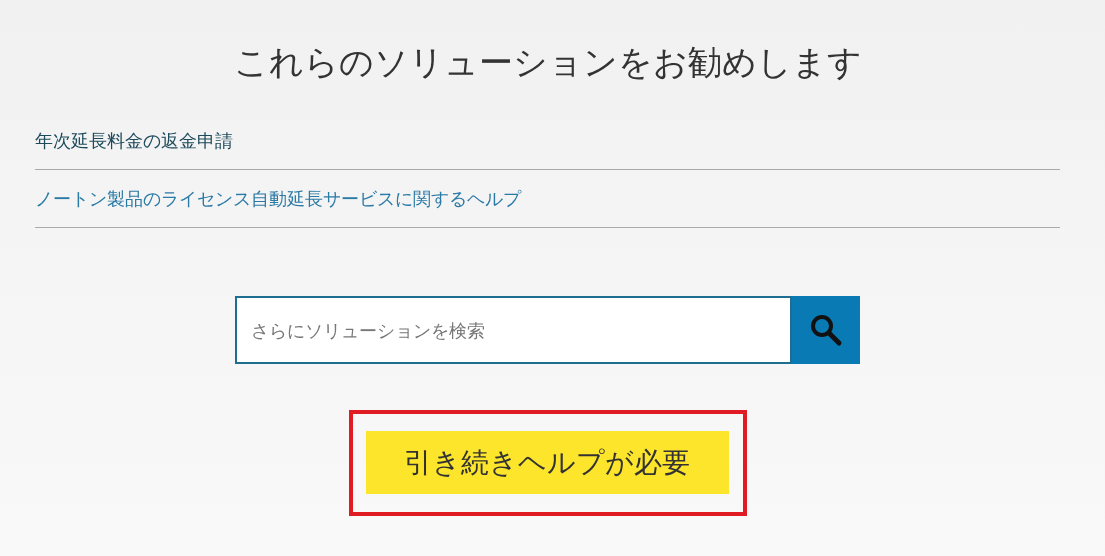 This screenshot has height=556, width=1105. What do you see at coordinates (547, 149) in the screenshot?
I see `solution-link: 年次延長料金の返金申請` at bounding box center [547, 149].